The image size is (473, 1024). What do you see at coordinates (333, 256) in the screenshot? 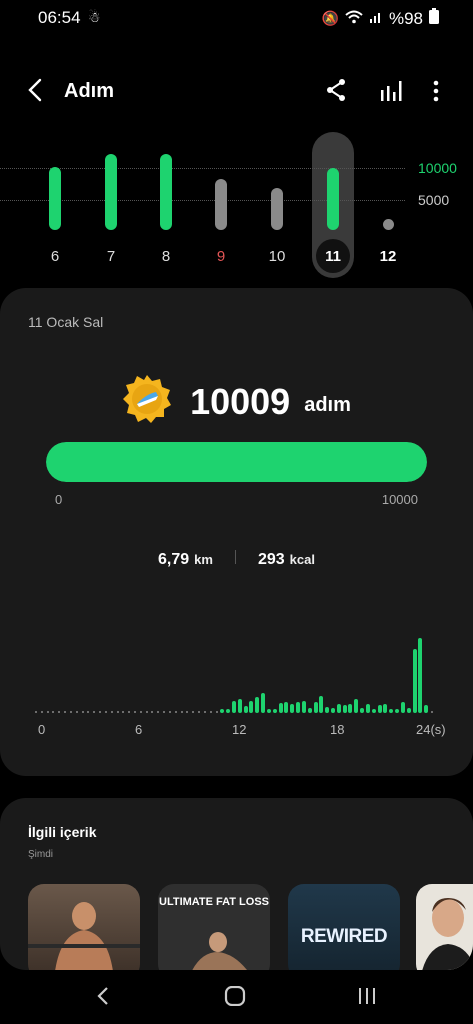
I see `weekly-day-label: 11` at bounding box center [333, 256].